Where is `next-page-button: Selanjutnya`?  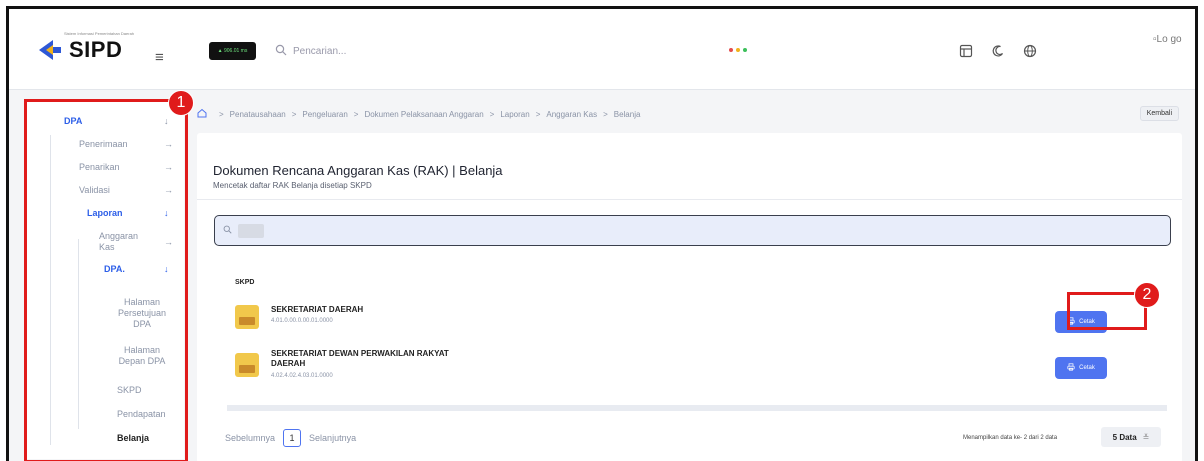 next-page-button: Selanjutnya is located at coordinates (332, 438).